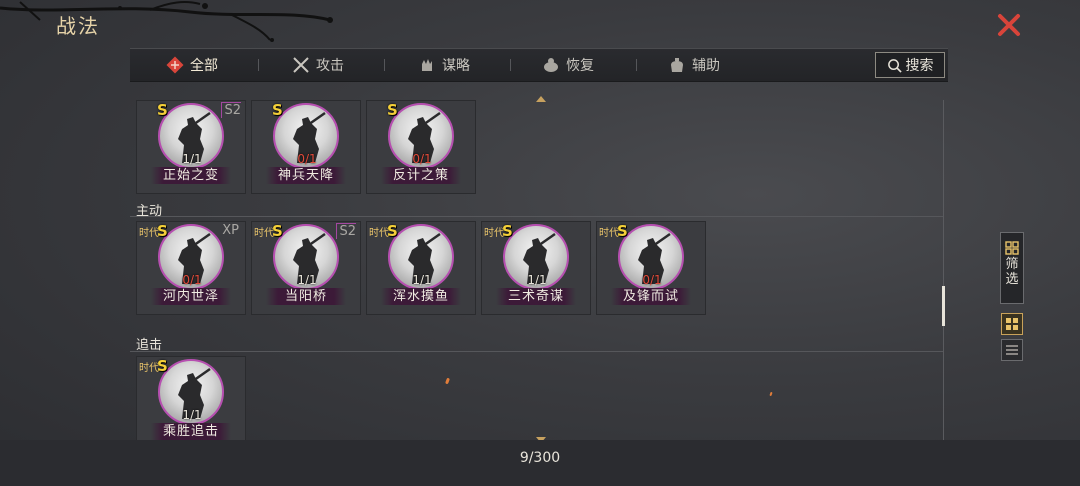 The image size is (1080, 486). Describe the element at coordinates (536, 296) in the screenshot. I see `tactic-name: 三术奇谋` at that location.